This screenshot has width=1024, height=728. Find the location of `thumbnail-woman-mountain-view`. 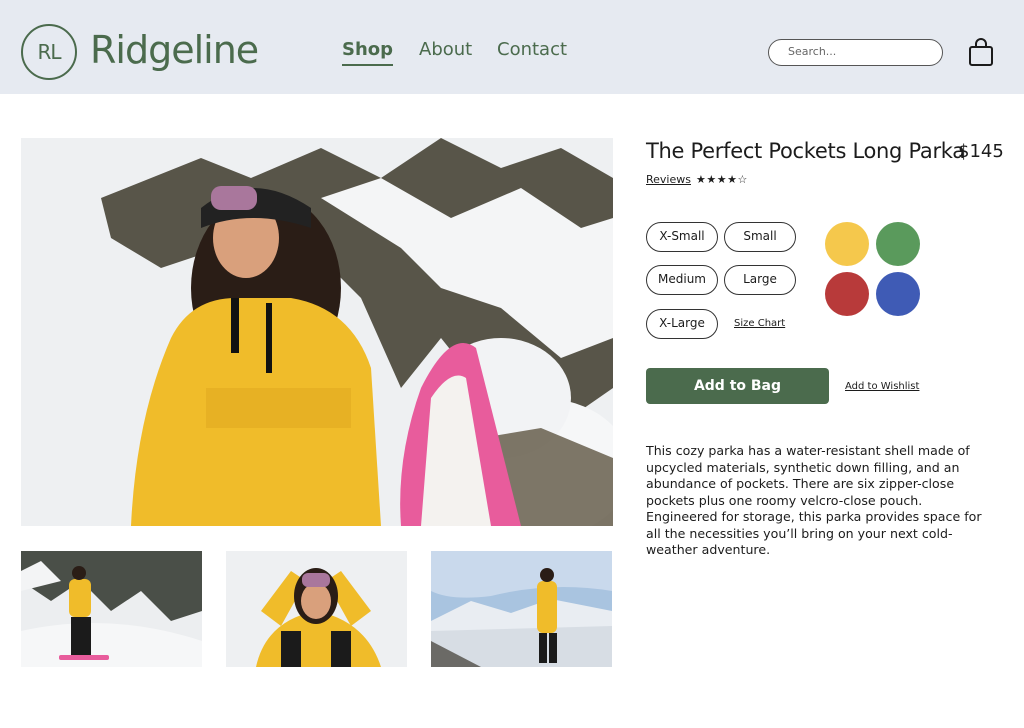

thumbnail-woman-mountain-view is located at coordinates (521, 609).